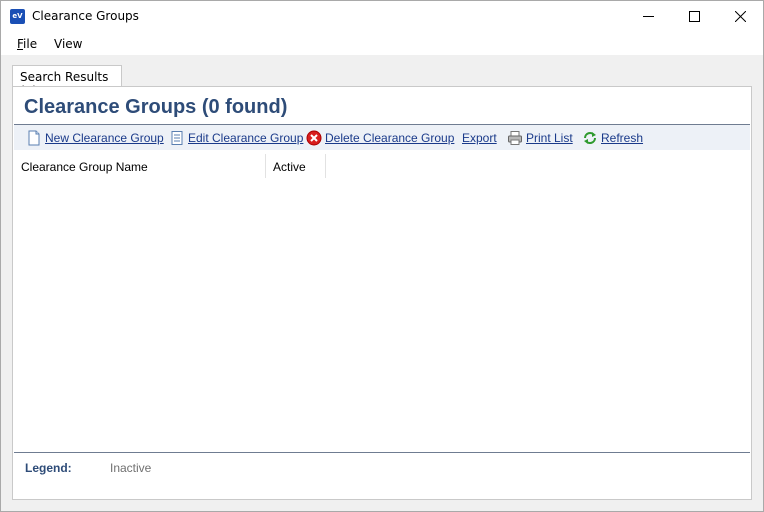 This screenshot has height=512, width=764. I want to click on app-logo-icon: eV, so click(17, 16).